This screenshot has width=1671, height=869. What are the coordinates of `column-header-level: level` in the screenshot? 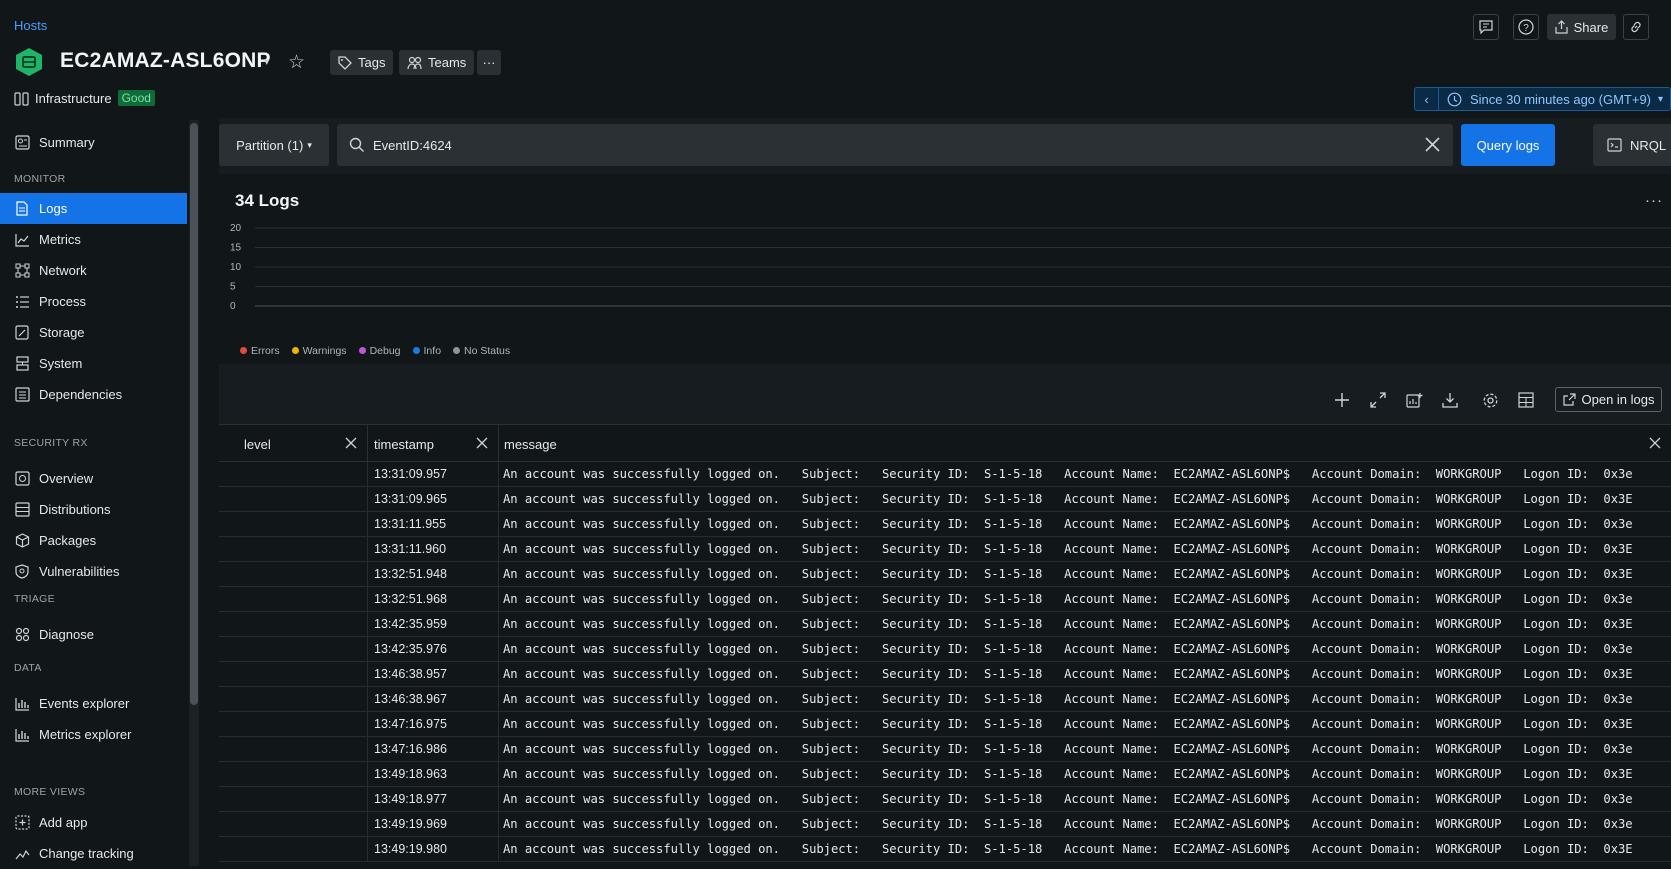 It's located at (293, 444).